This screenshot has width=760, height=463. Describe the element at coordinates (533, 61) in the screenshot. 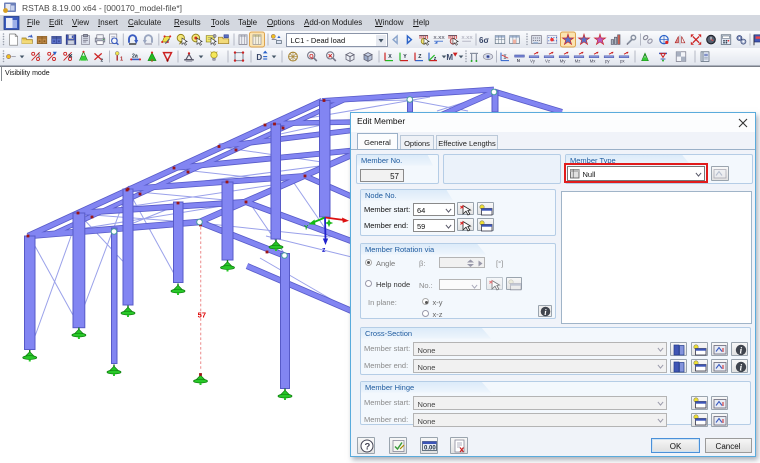

I see `svg-text: Vy` at that location.